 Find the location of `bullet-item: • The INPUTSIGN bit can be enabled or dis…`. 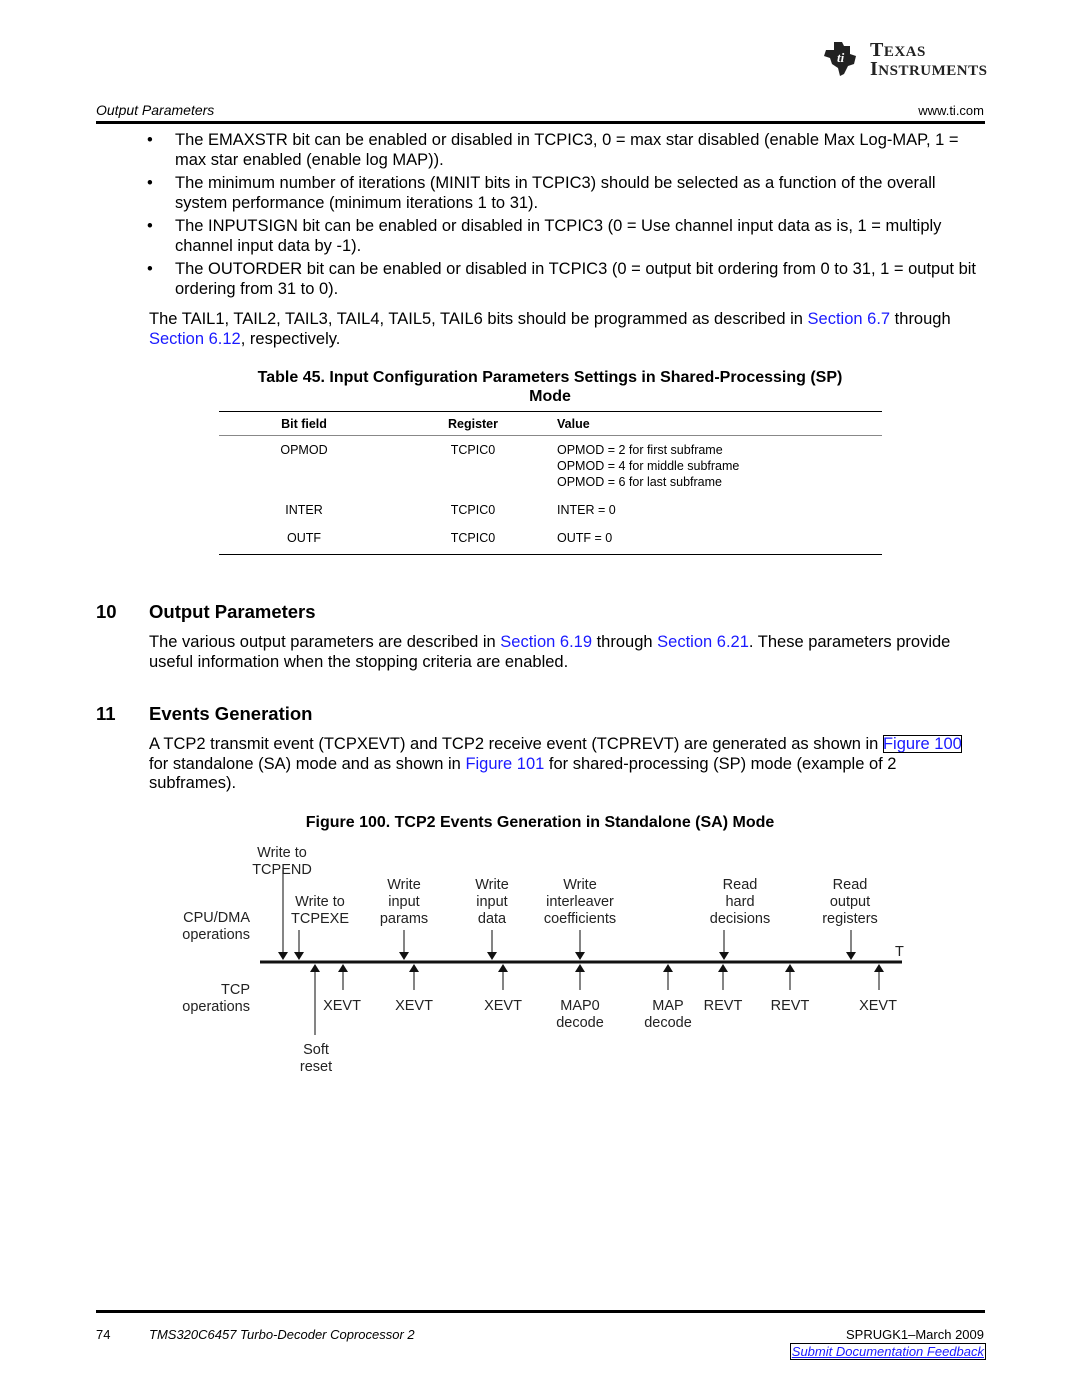

bullet-item: • The INPUTSIGN bit can be enabled or dis… is located at coordinates (544, 236).